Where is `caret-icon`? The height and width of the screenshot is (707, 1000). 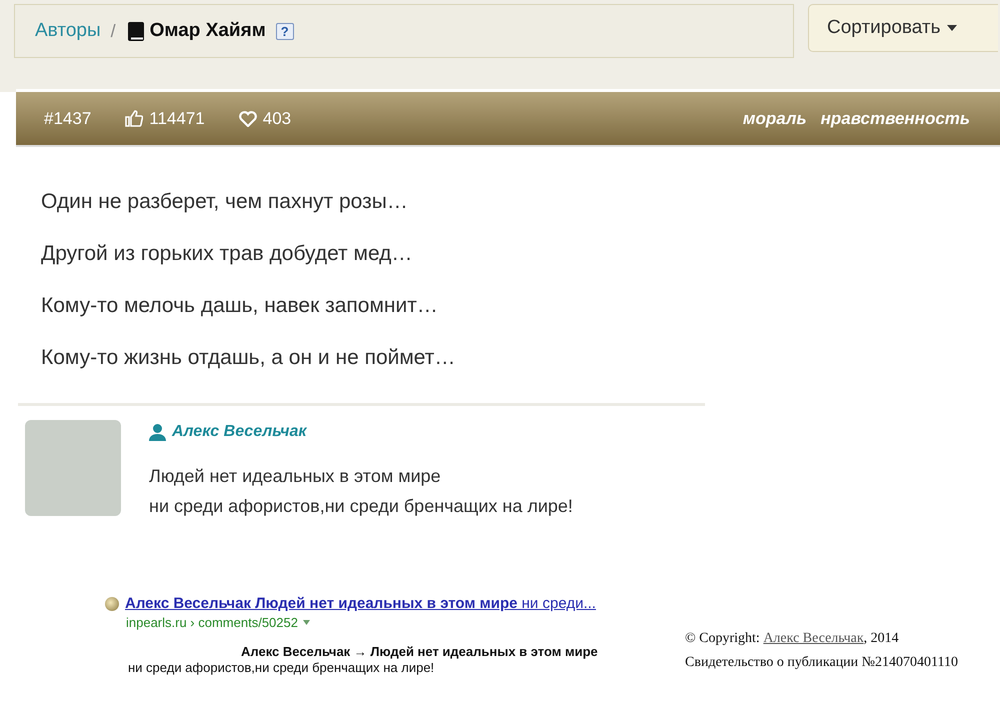 caret-icon is located at coordinates (951, 28).